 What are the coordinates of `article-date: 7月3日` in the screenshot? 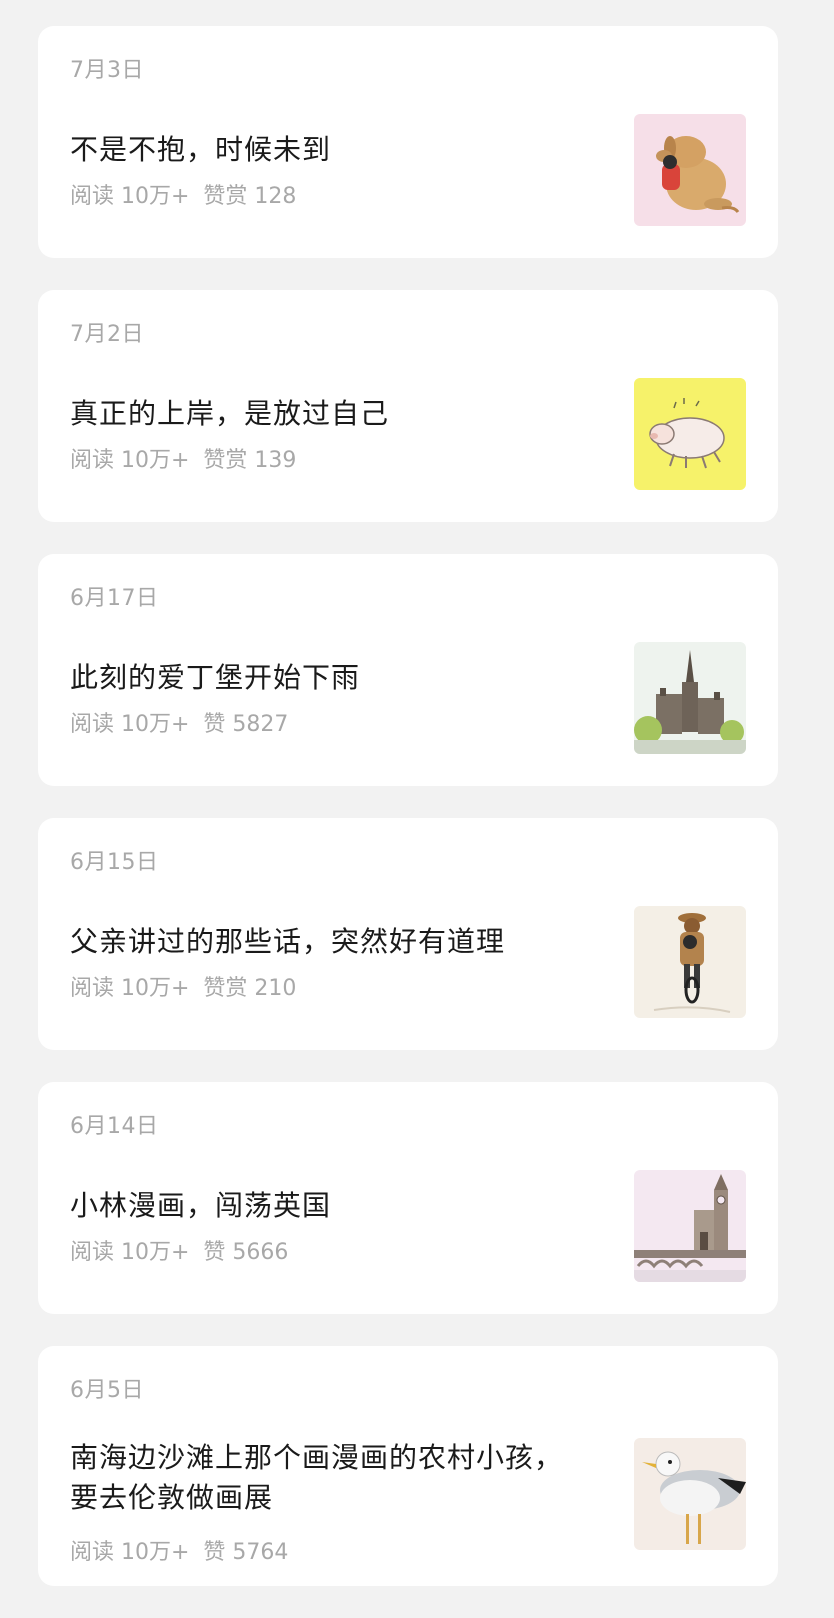 It's located at (107, 70).